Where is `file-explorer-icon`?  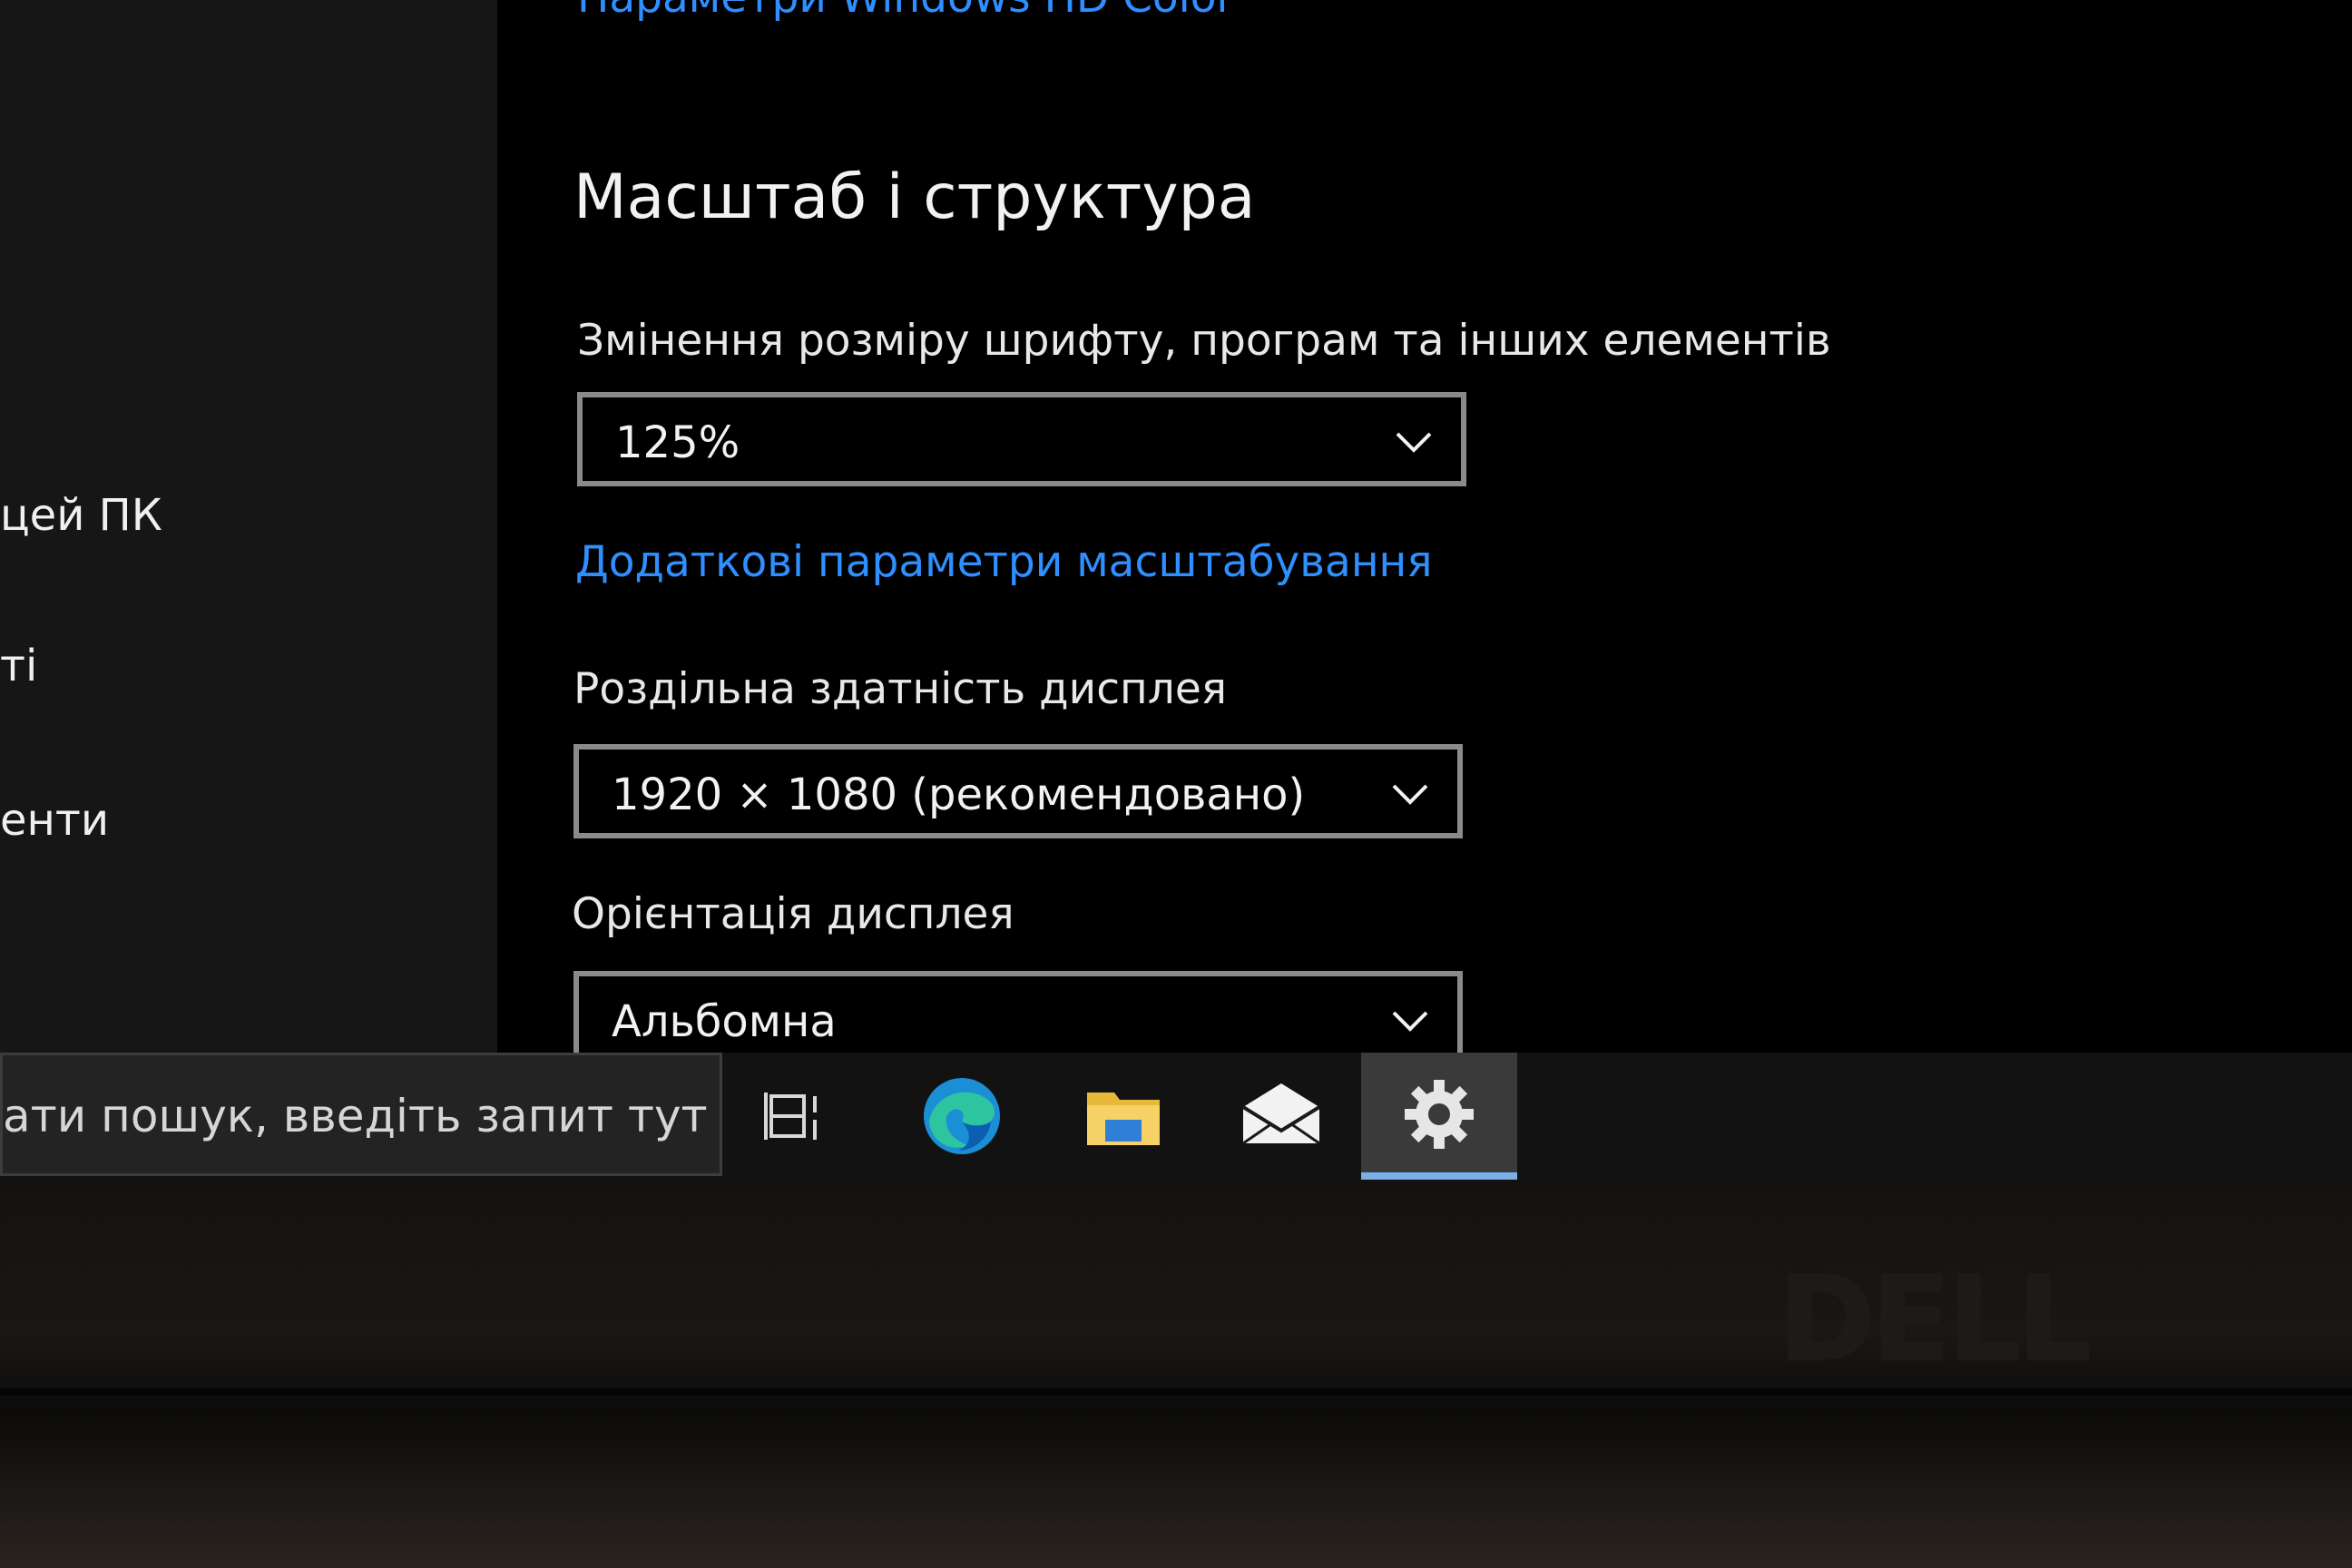
file-explorer-icon is located at coordinates (1123, 1116).